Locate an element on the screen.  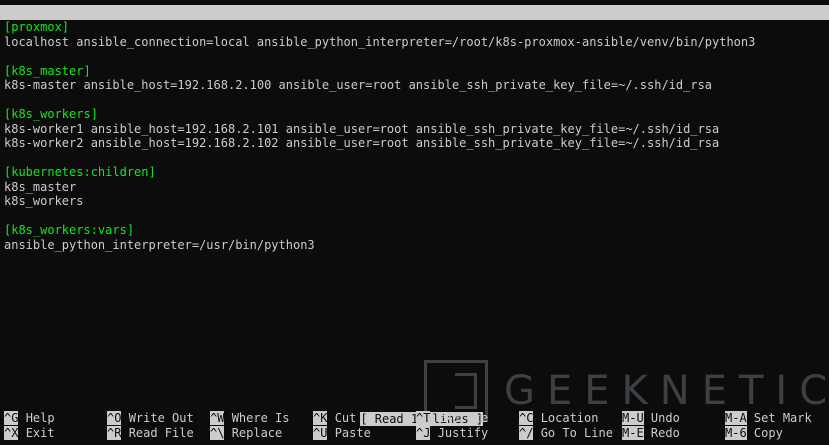
title-bar: GNU nano 6.2 inventory.ini is located at coordinates (414, 26).